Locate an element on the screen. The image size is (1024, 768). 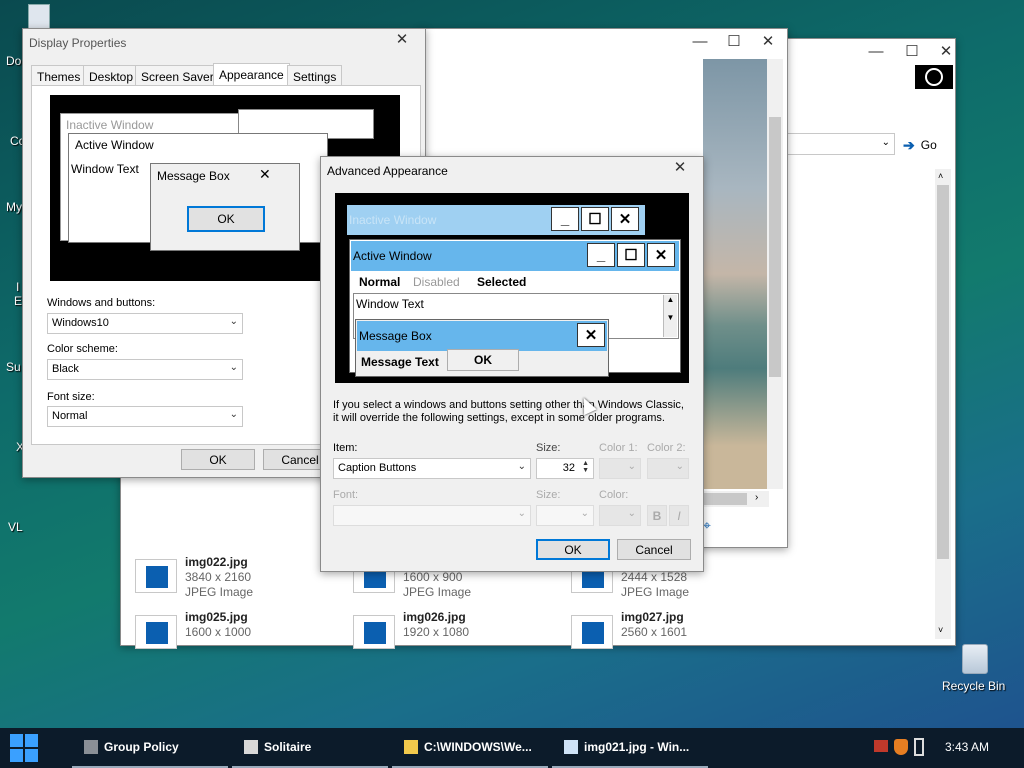
color-scheme-value: Black is located at coordinates (65, 369).